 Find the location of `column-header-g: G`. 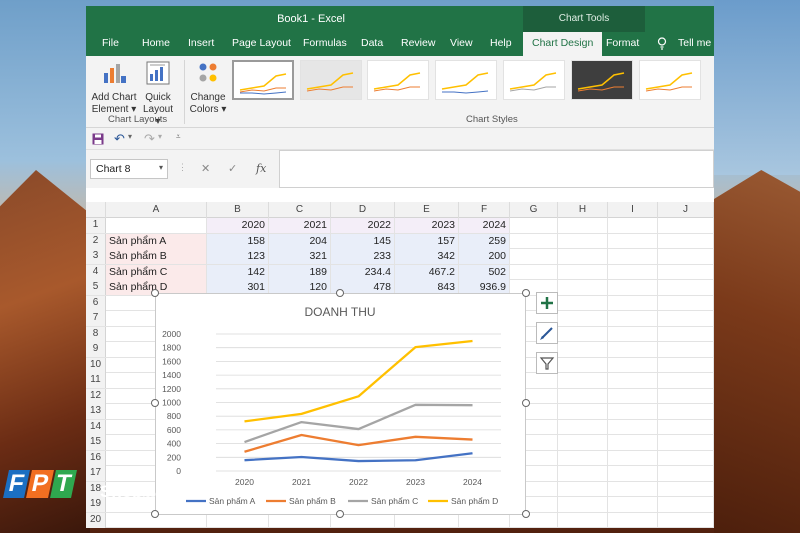

column-header-g: G is located at coordinates (534, 210).